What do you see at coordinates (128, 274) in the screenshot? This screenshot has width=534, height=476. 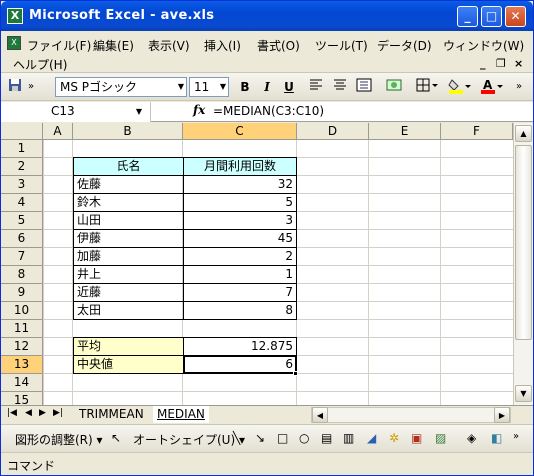 I see `name-cell: 井上` at bounding box center [128, 274].